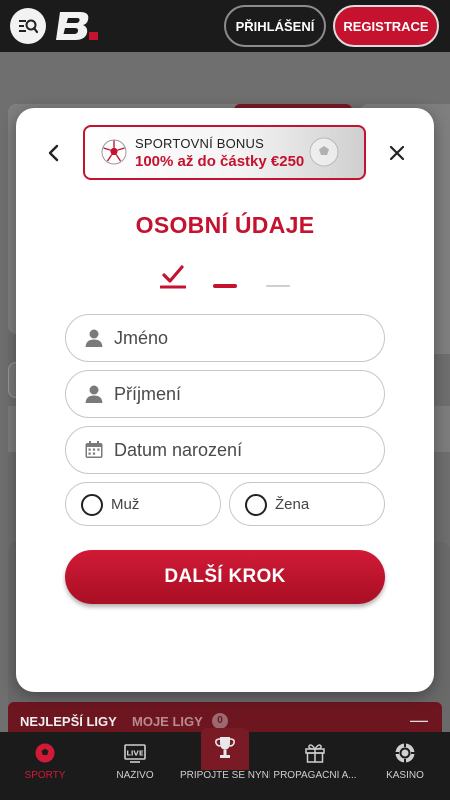 The width and height of the screenshot is (450, 800). I want to click on step-completed-check-icon, so click(173, 277).